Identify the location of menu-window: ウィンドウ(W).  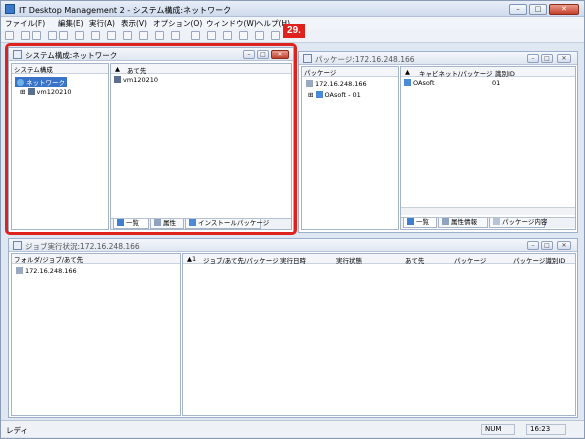
(231, 23).